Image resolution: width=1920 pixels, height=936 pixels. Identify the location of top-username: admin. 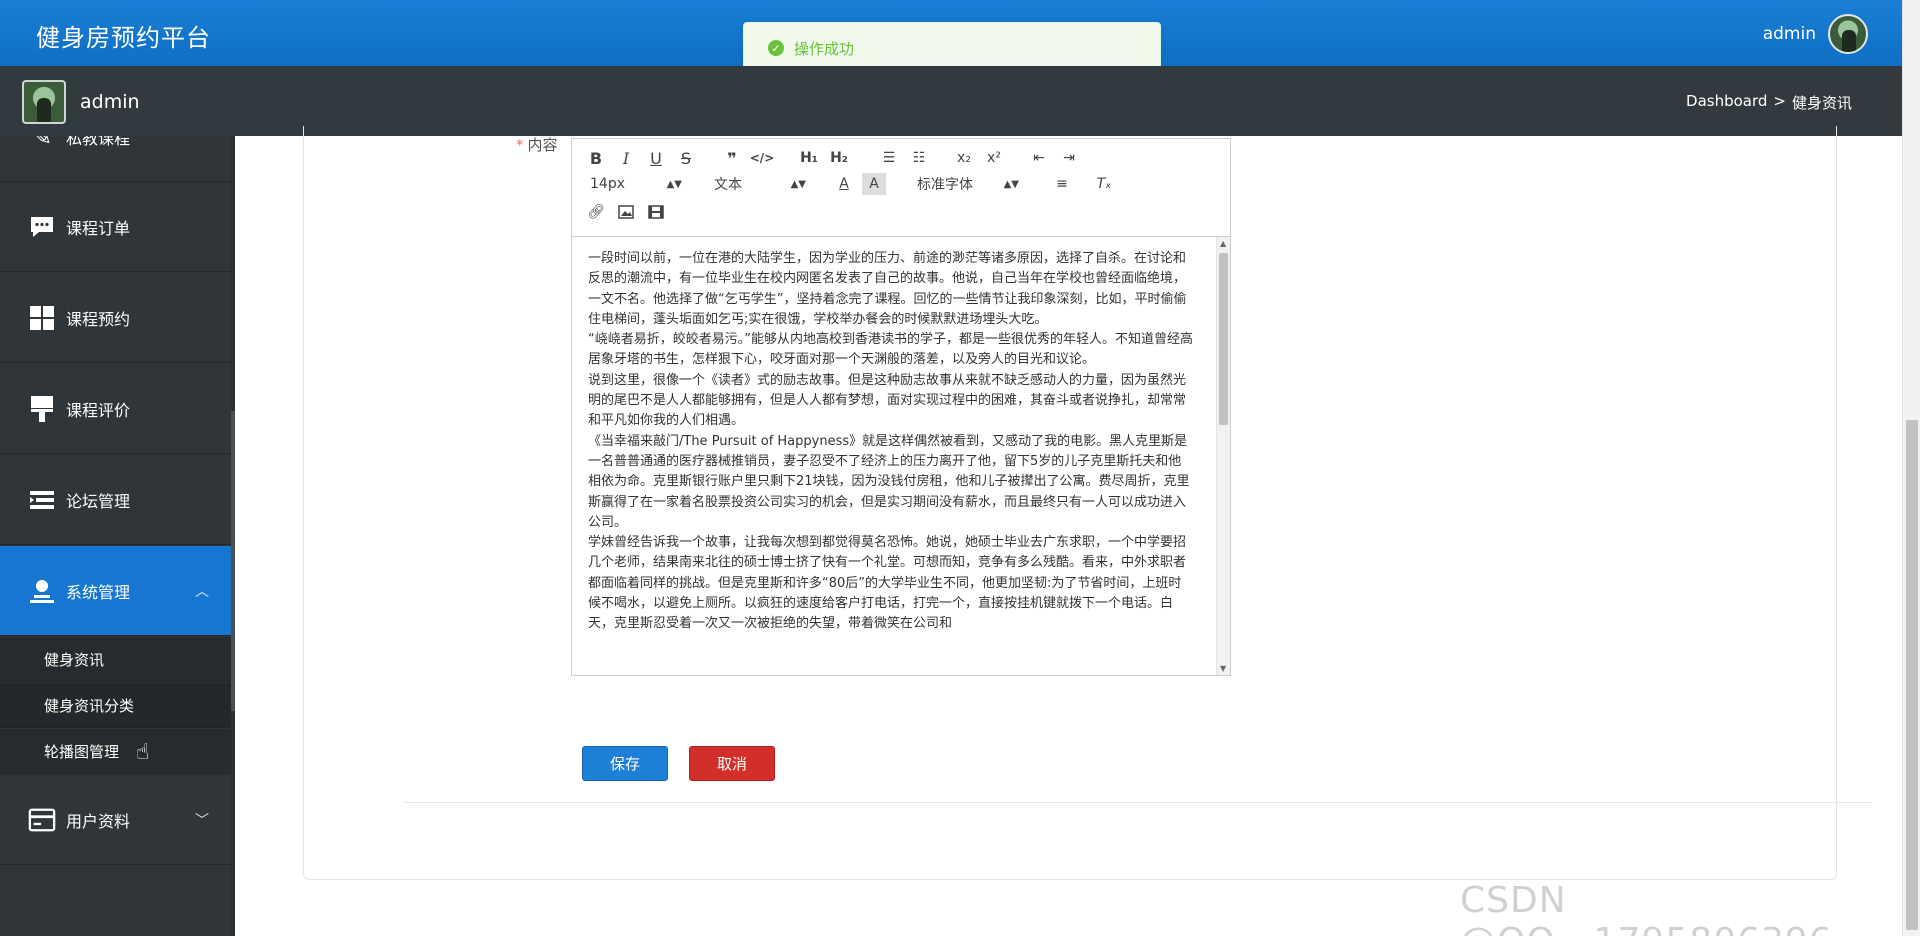
(1789, 34).